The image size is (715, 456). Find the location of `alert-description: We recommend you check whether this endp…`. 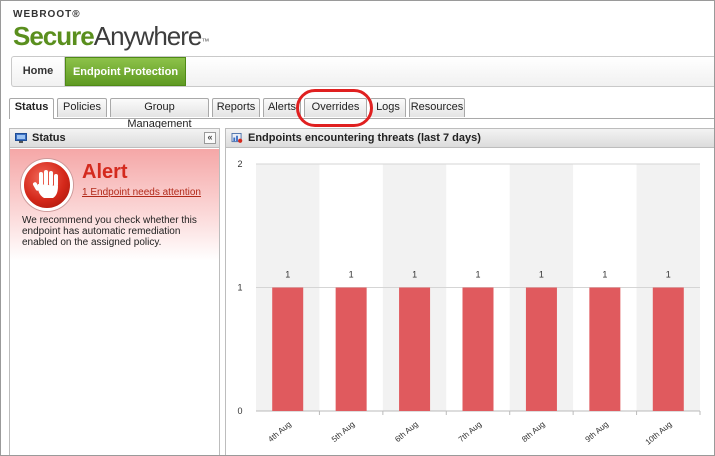

alert-description: We recommend you check whether this endp… is located at coordinates (109, 231).